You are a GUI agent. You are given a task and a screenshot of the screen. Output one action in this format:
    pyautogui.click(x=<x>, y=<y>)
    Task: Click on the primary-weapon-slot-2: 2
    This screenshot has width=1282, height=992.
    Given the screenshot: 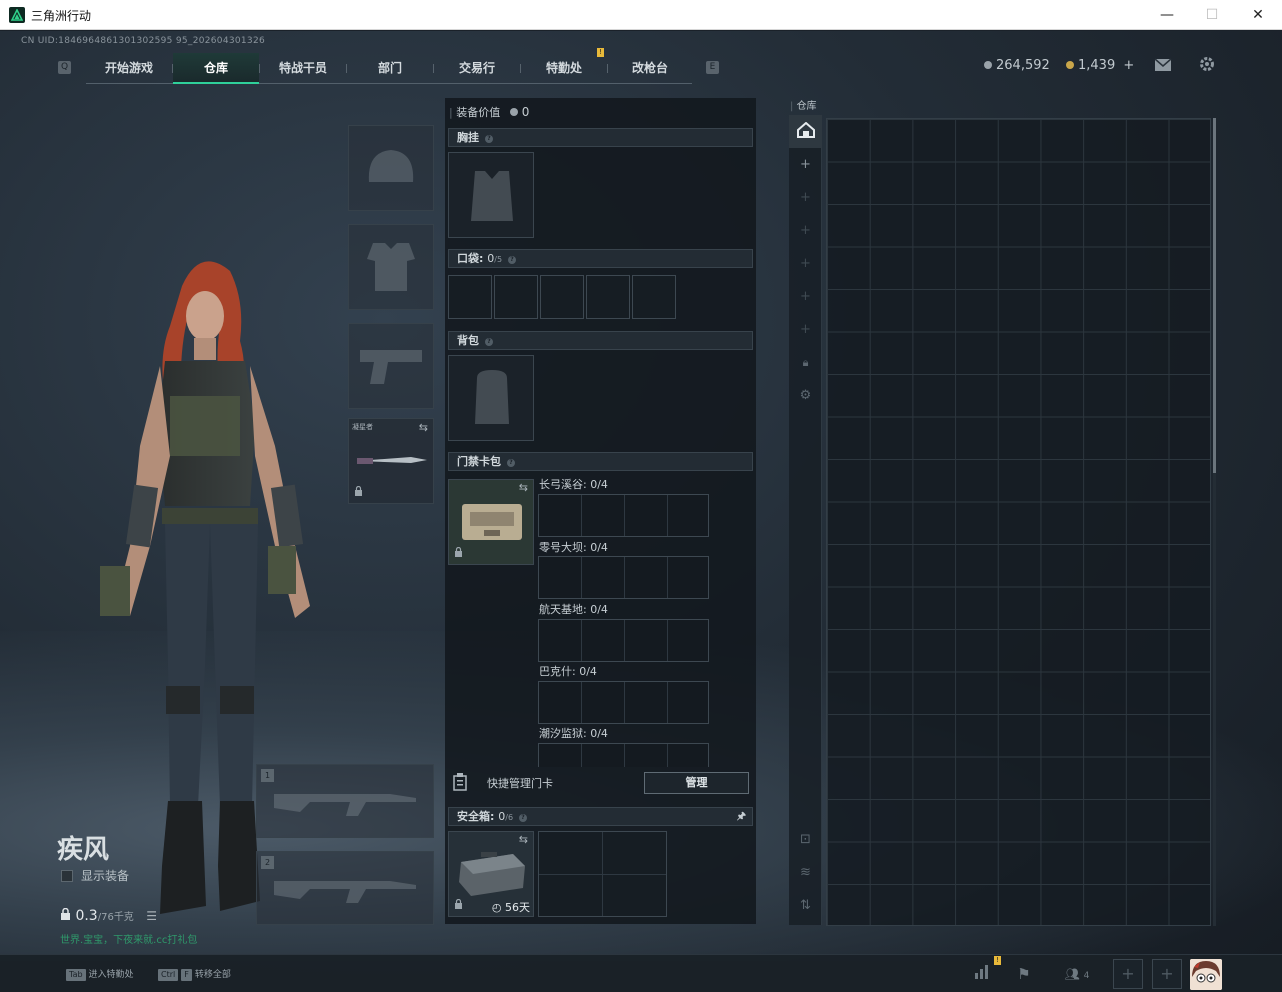 What is the action you would take?
    pyautogui.click(x=345, y=888)
    